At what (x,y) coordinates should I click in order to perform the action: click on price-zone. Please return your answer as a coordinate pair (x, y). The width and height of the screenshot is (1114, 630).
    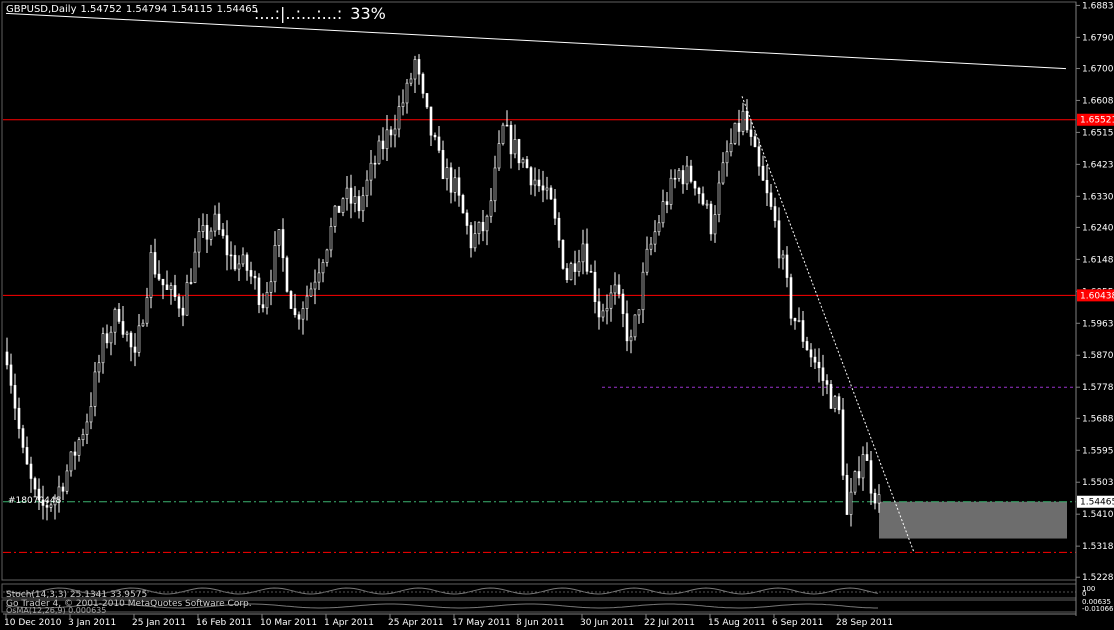
    Looking at the image, I should click on (973, 520).